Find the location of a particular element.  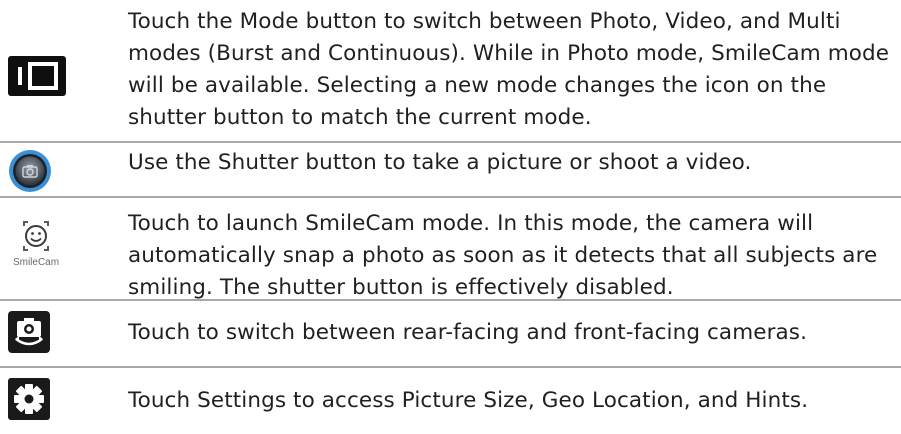

switch-camera-icon is located at coordinates (29, 332).